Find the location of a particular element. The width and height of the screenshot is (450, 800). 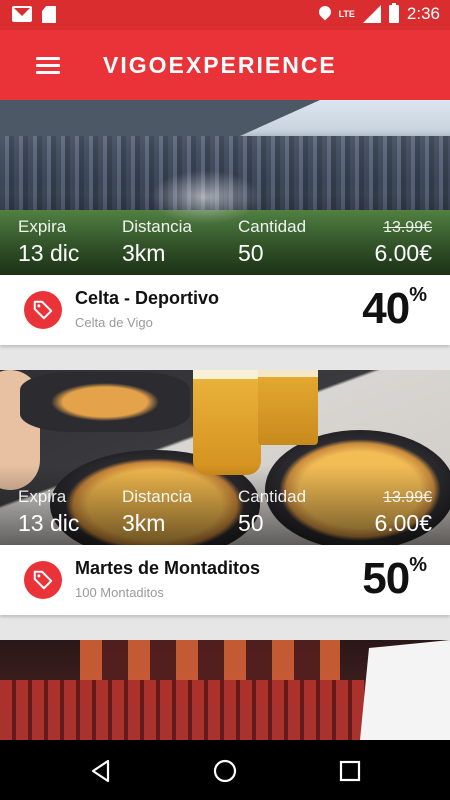

app-title: VIGOEXPERIENCE is located at coordinates (220, 65).